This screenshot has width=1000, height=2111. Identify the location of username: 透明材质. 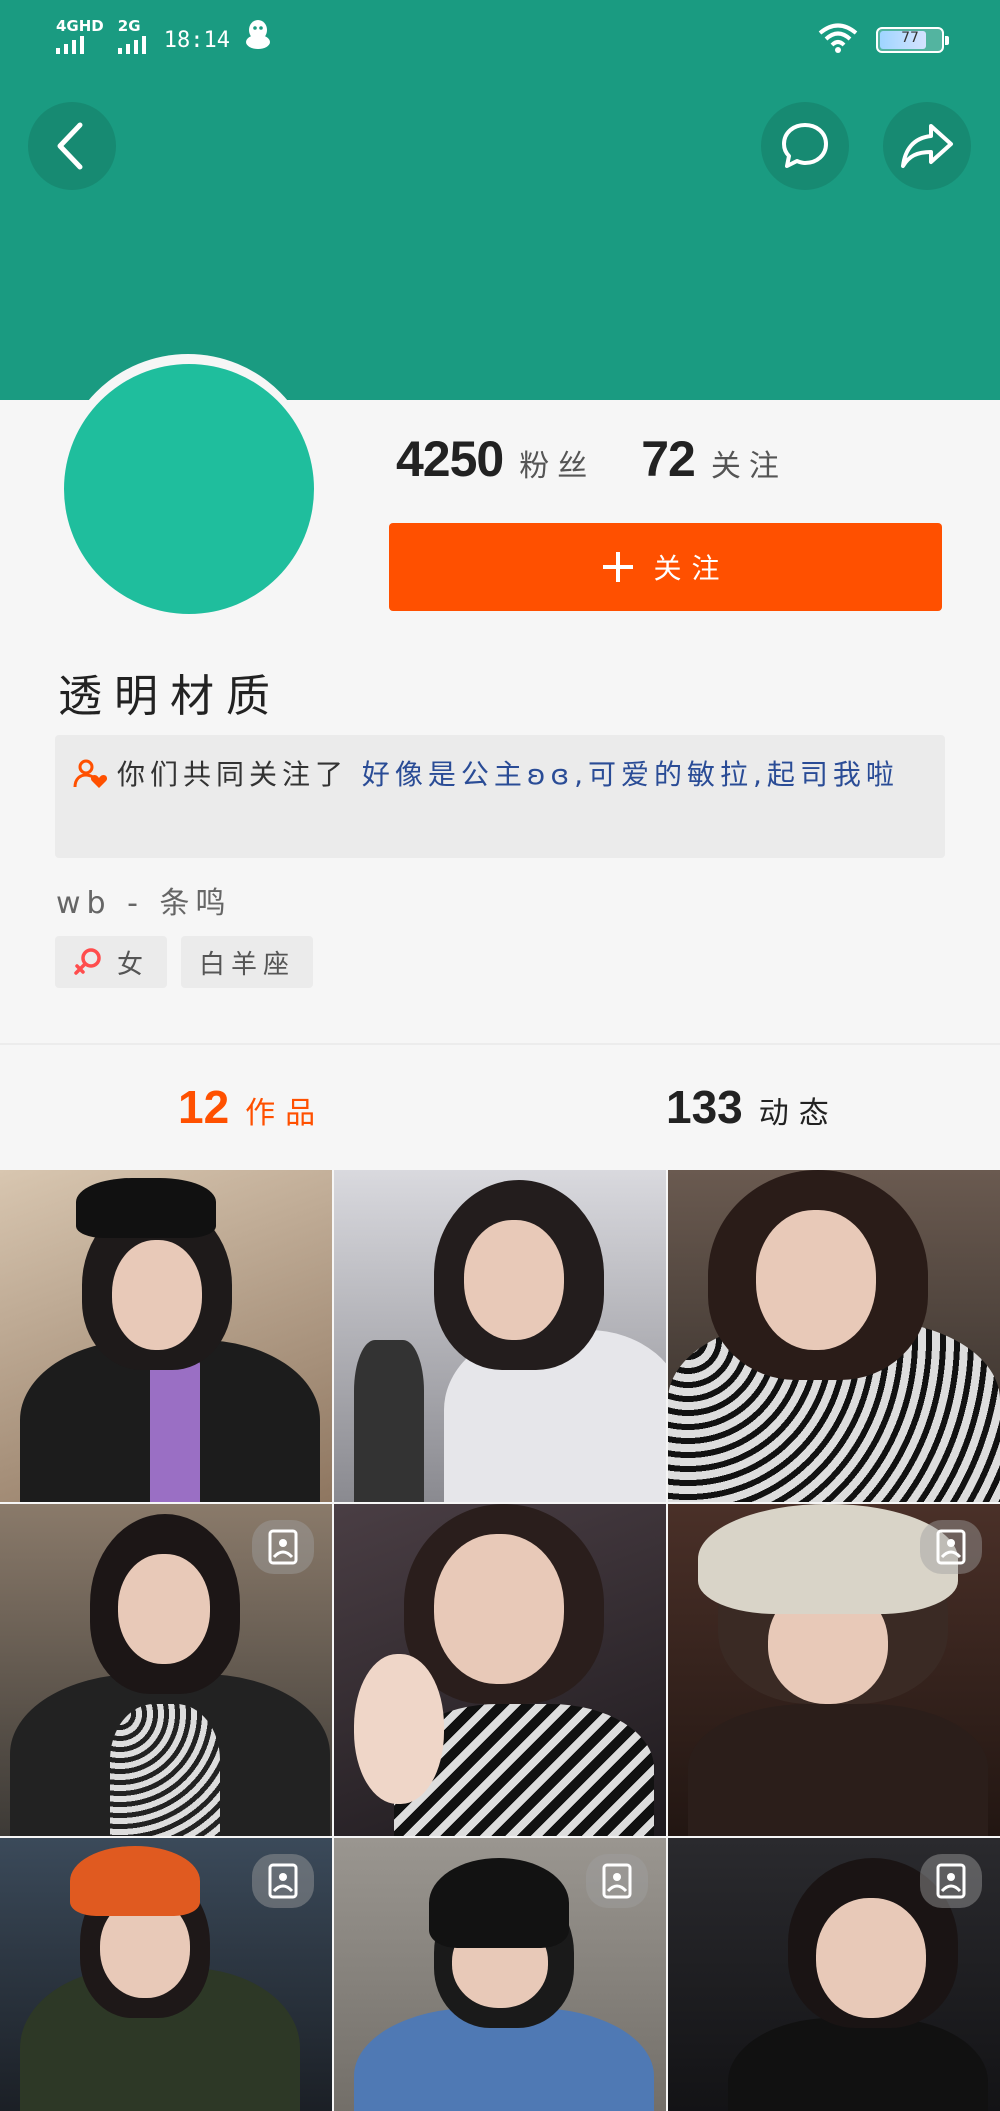
(170, 696).